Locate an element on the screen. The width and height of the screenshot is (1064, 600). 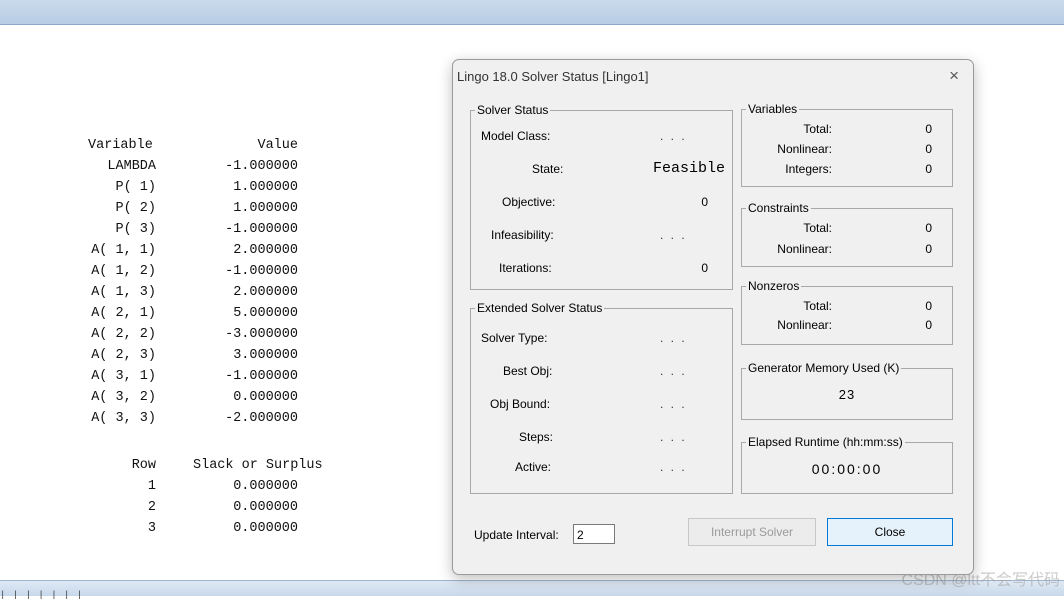
memory-value: 23 is located at coordinates (847, 394).